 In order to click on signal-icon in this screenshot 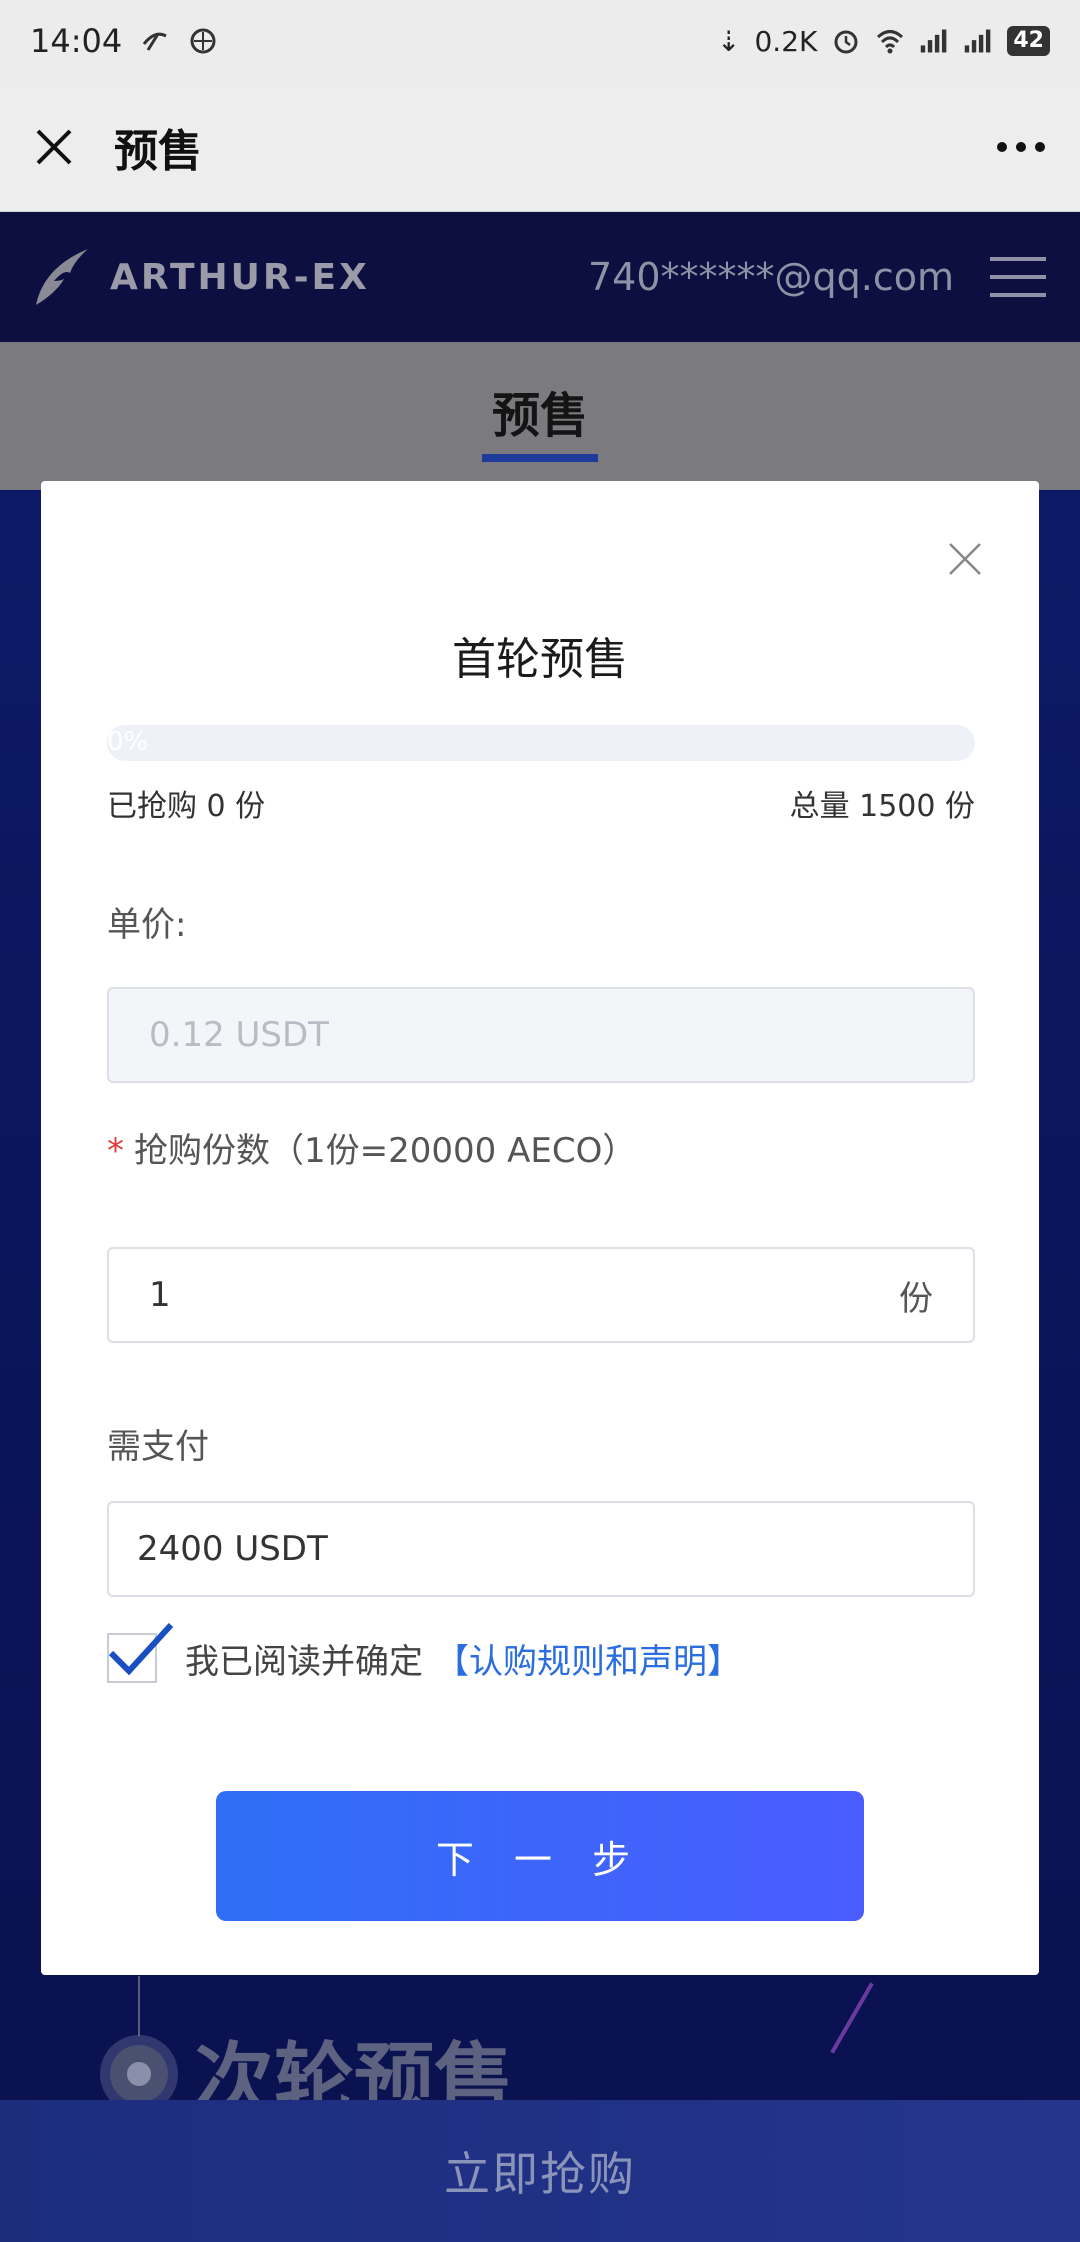, I will do `click(934, 41)`.